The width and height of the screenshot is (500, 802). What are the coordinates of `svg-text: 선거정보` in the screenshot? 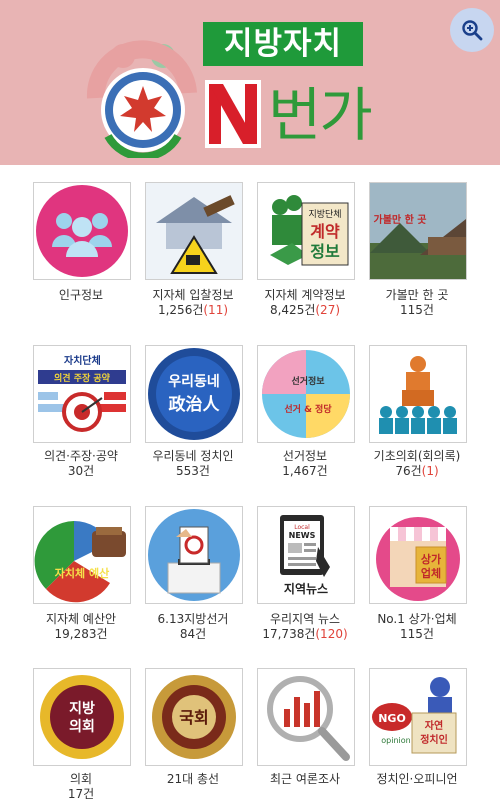 It's located at (308, 381).